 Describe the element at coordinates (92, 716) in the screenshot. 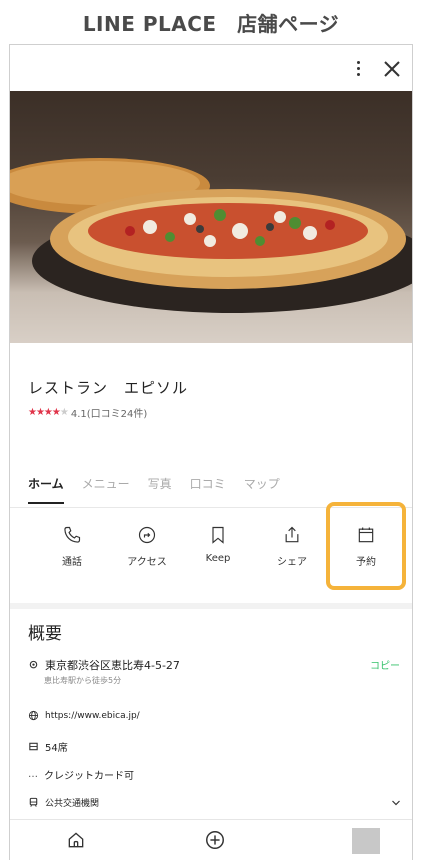

I see `website-url: https://www.ebica.jp/` at that location.